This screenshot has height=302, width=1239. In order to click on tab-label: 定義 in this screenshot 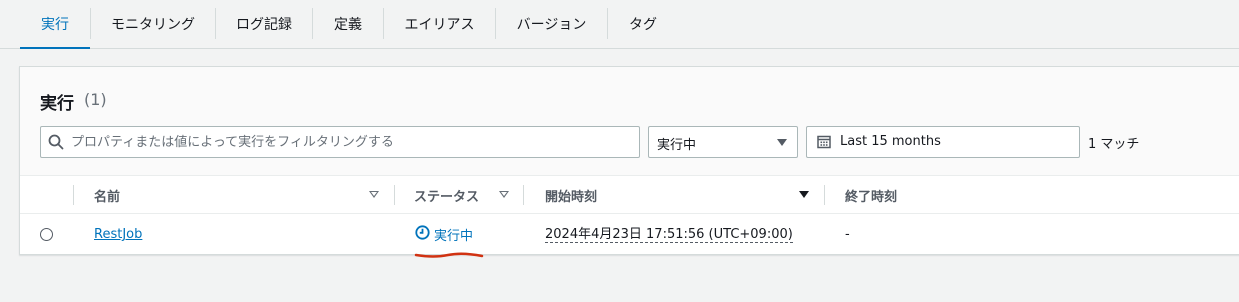, I will do `click(348, 25)`.